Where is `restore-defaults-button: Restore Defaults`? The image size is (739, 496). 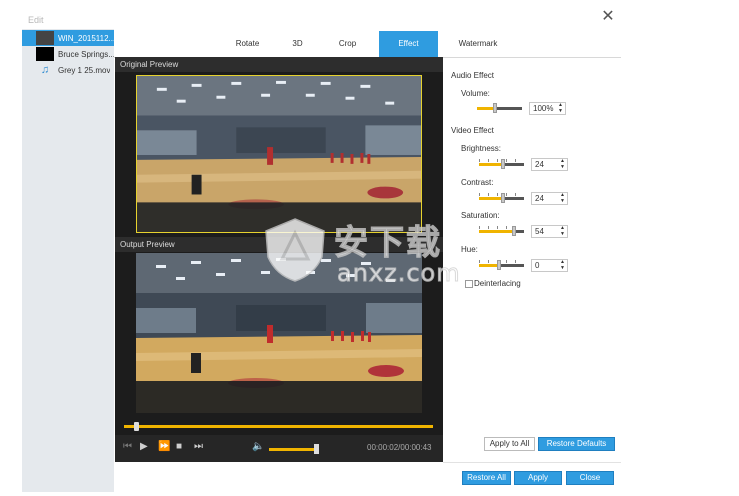 restore-defaults-button: Restore Defaults is located at coordinates (576, 444).